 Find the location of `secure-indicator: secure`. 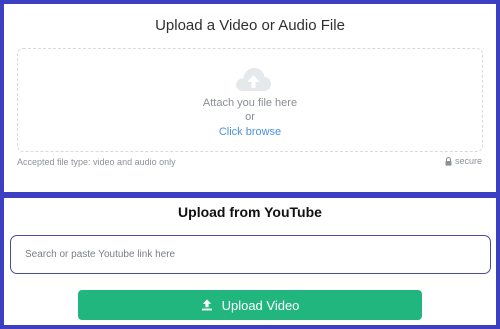

secure-indicator: secure is located at coordinates (463, 161).